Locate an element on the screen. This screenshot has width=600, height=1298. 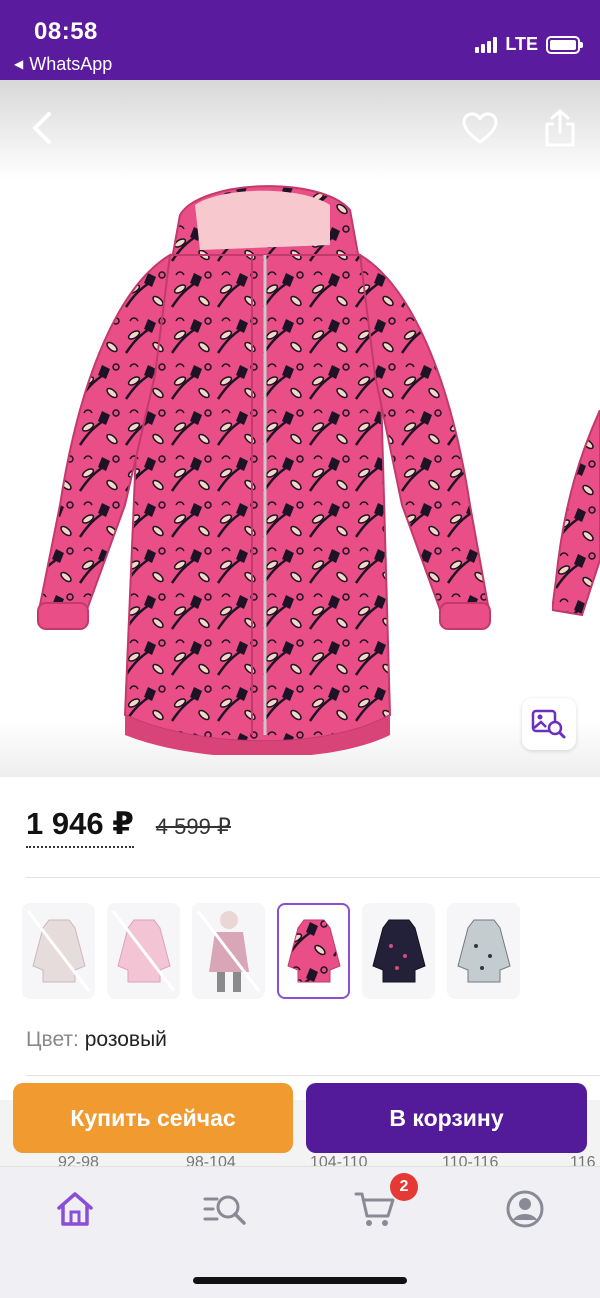
current-price: 1 946 ₽ is located at coordinates (80, 827).